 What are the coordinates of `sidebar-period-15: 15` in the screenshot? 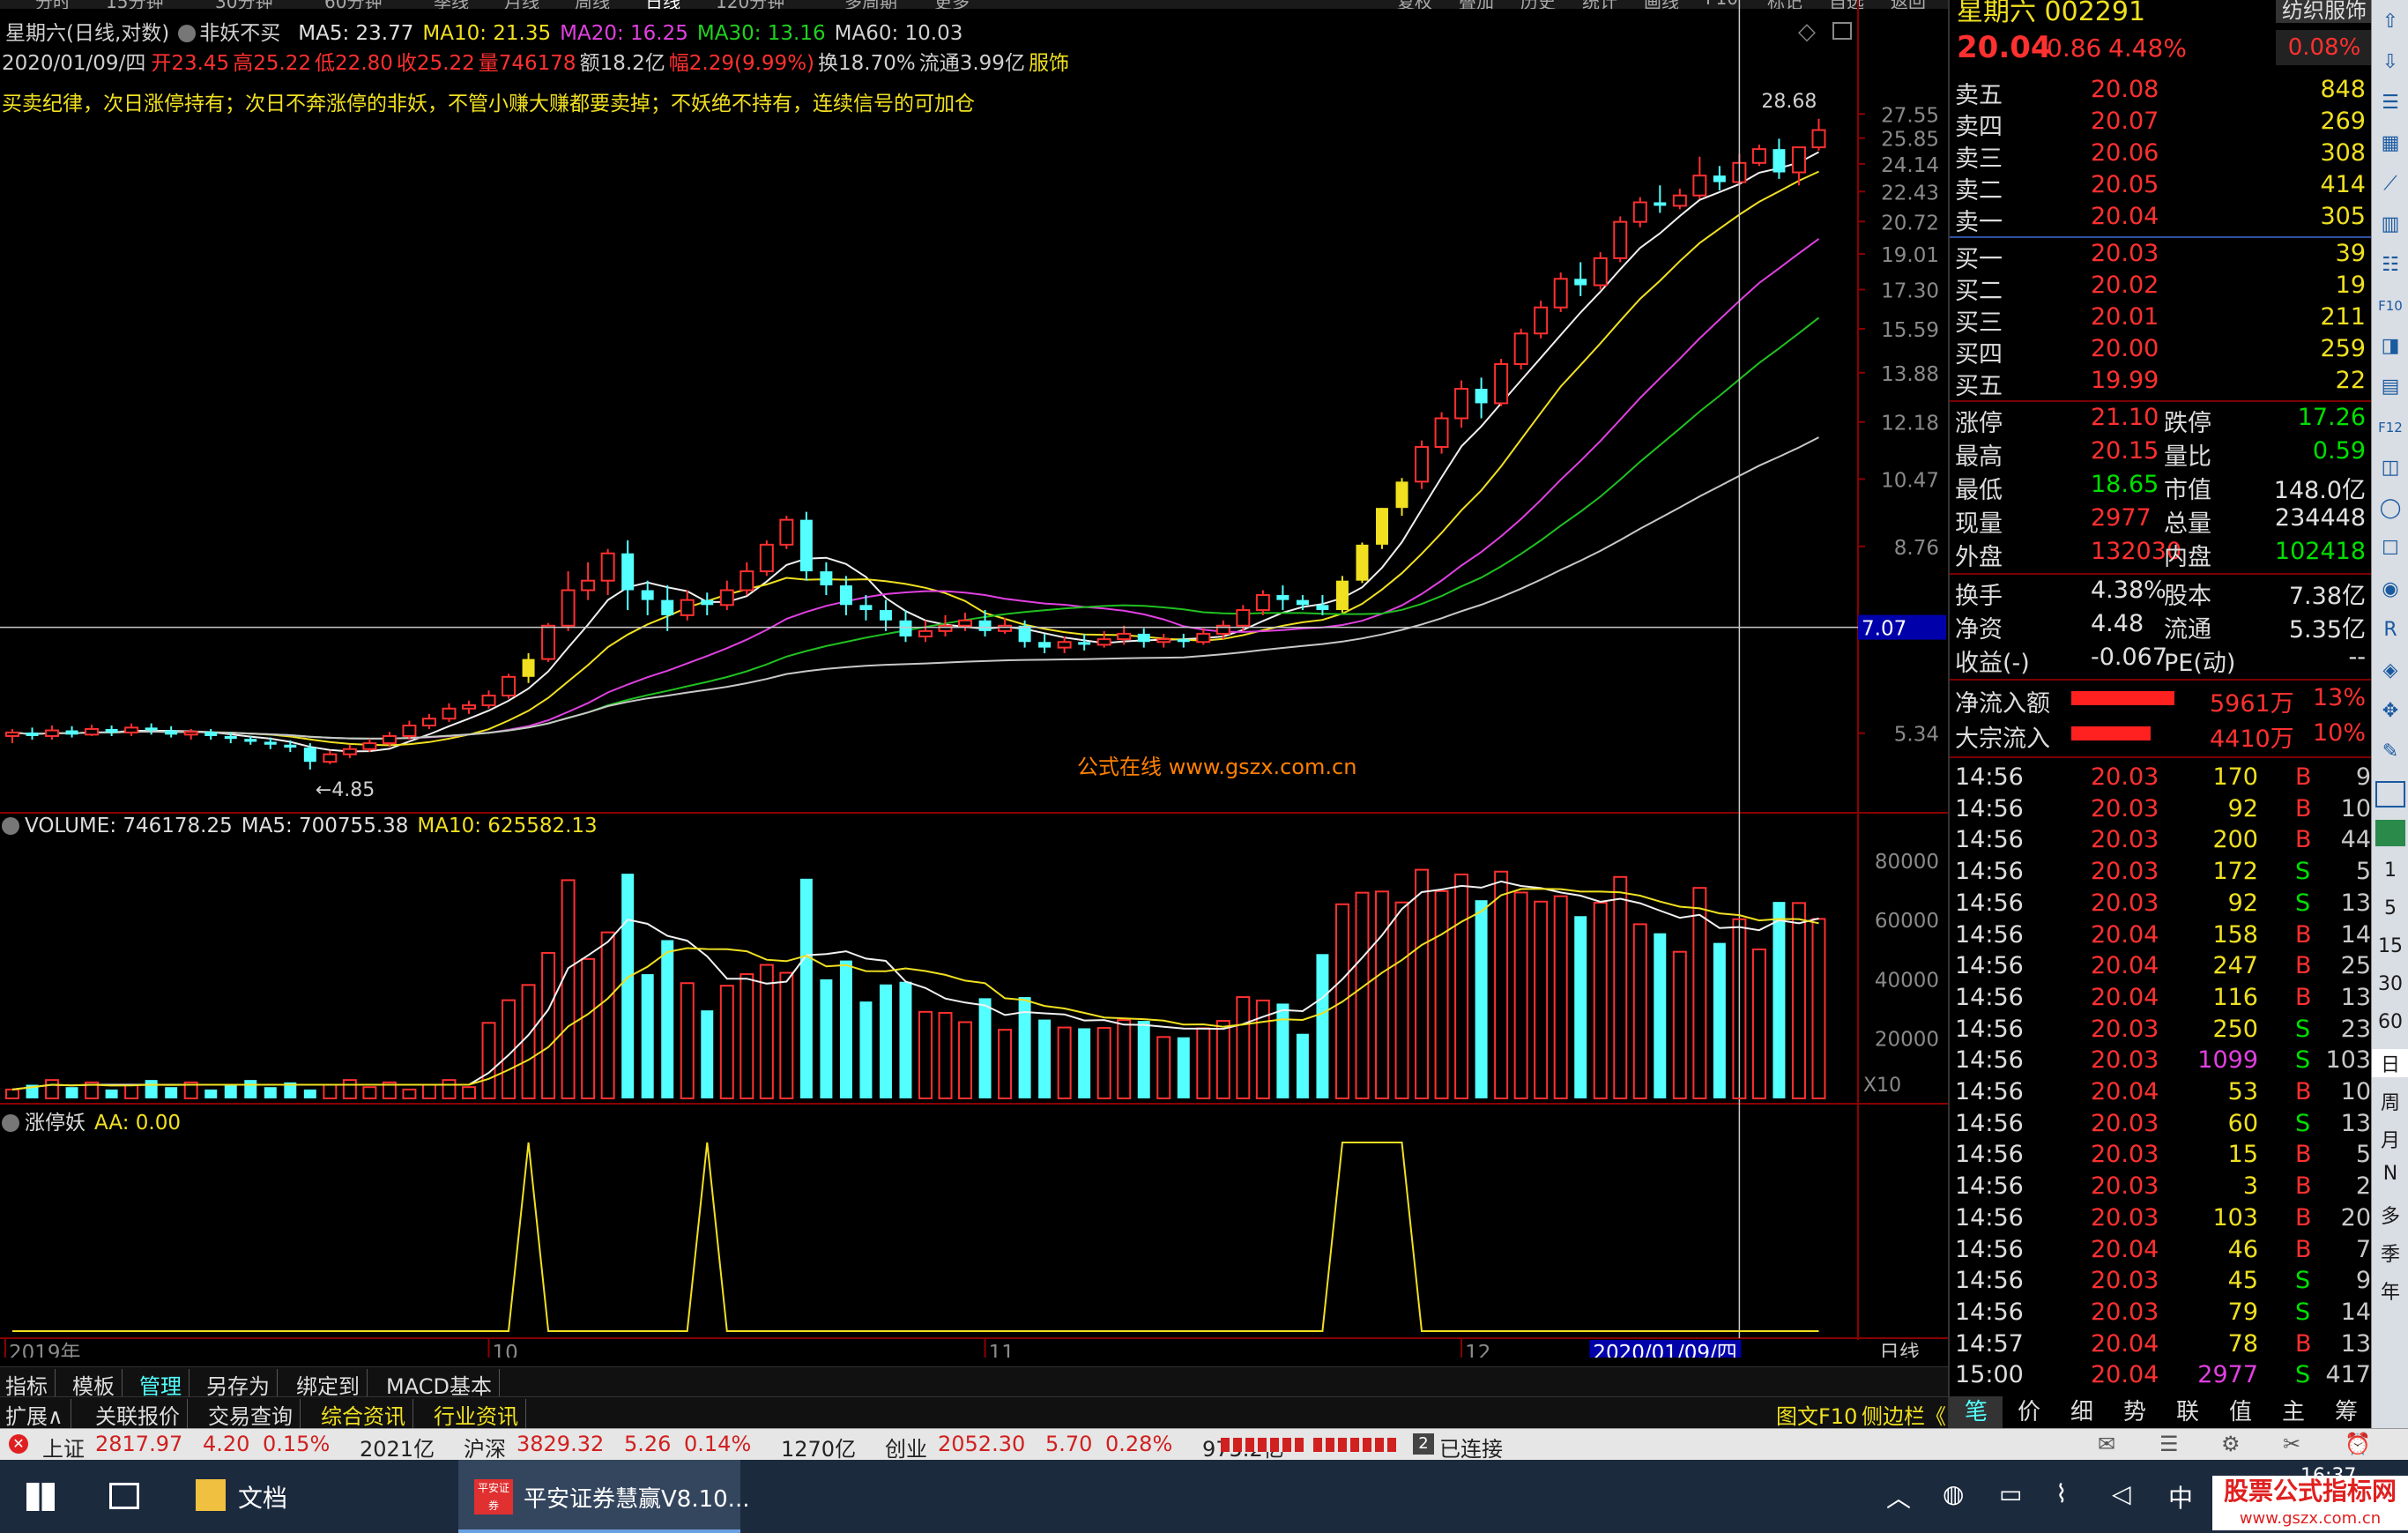 It's located at (2390, 946).